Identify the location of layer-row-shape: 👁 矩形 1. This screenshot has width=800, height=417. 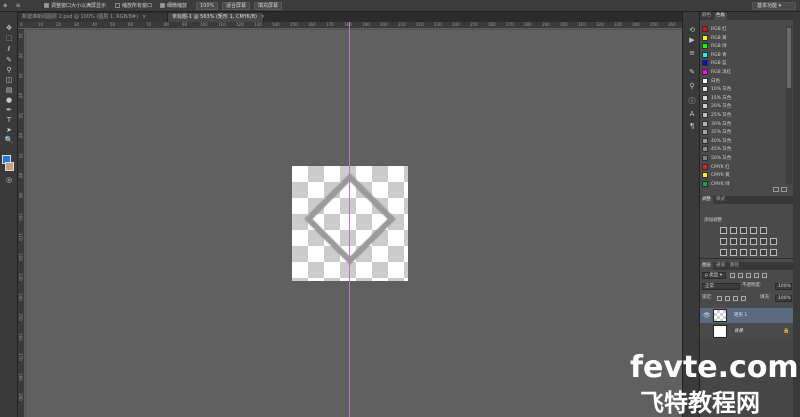
(746, 315).